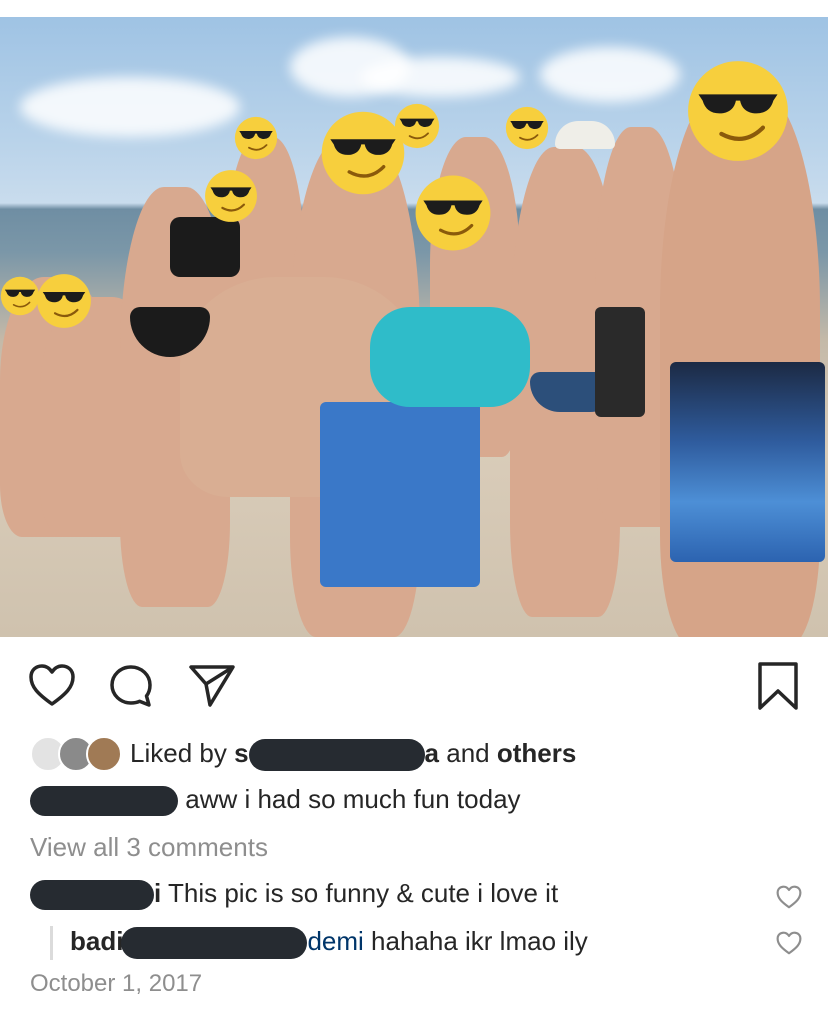  What do you see at coordinates (241, 753) in the screenshot?
I see `liker-username-start: s` at bounding box center [241, 753].